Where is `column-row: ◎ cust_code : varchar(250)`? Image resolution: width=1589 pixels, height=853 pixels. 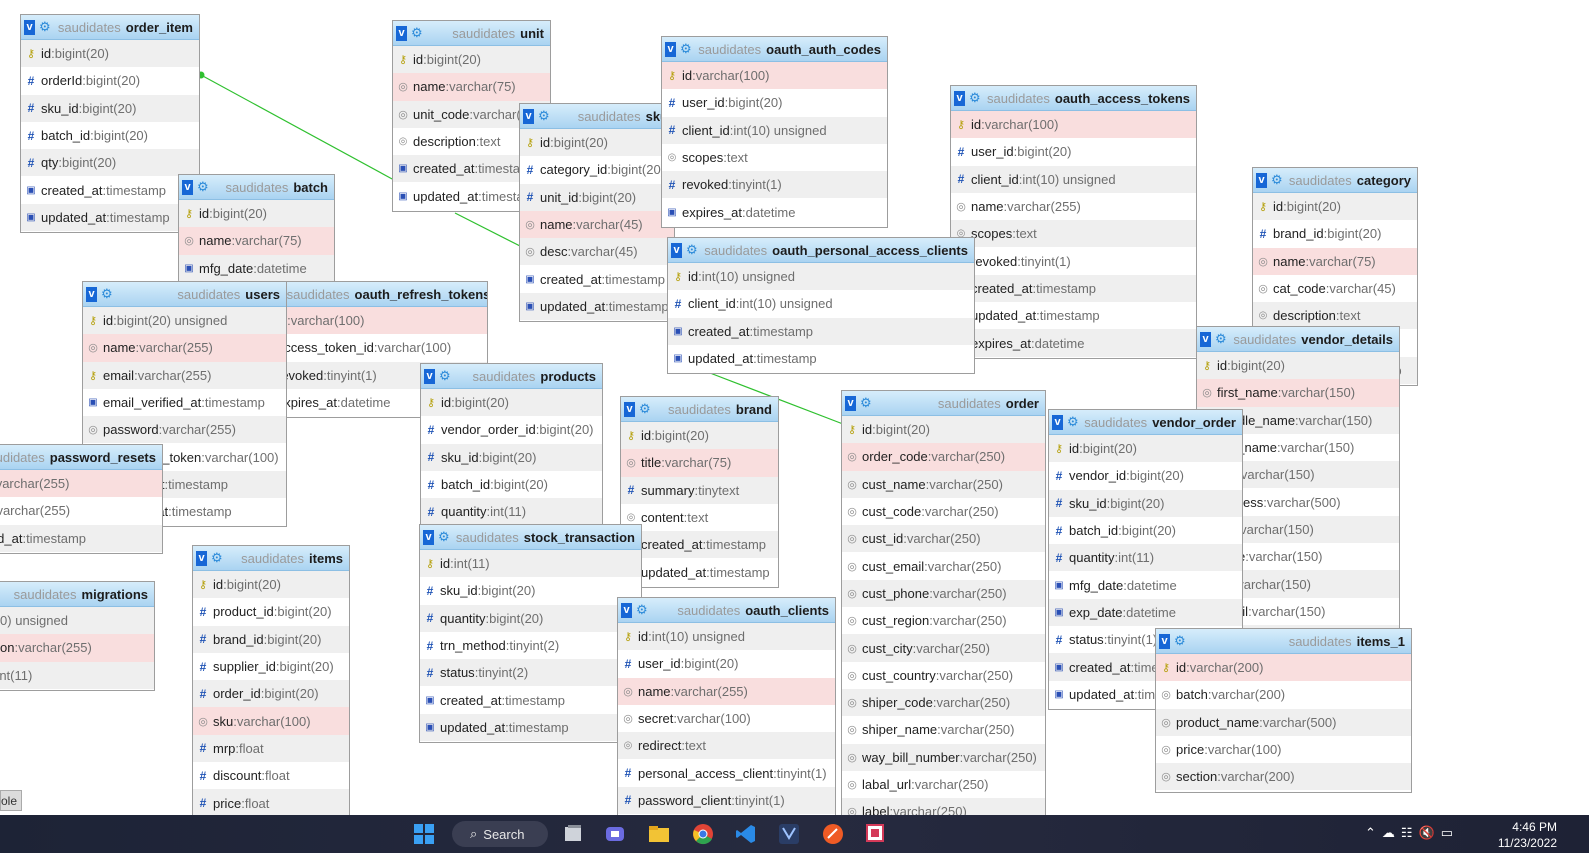
column-row: ◎ cust_code : varchar(250) is located at coordinates (943, 511).